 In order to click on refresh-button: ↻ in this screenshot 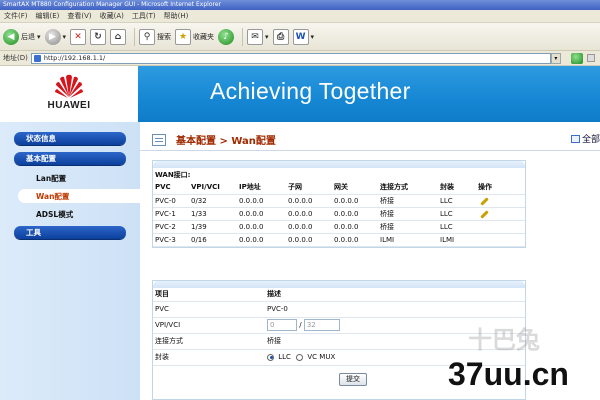, I will do `click(98, 37)`.